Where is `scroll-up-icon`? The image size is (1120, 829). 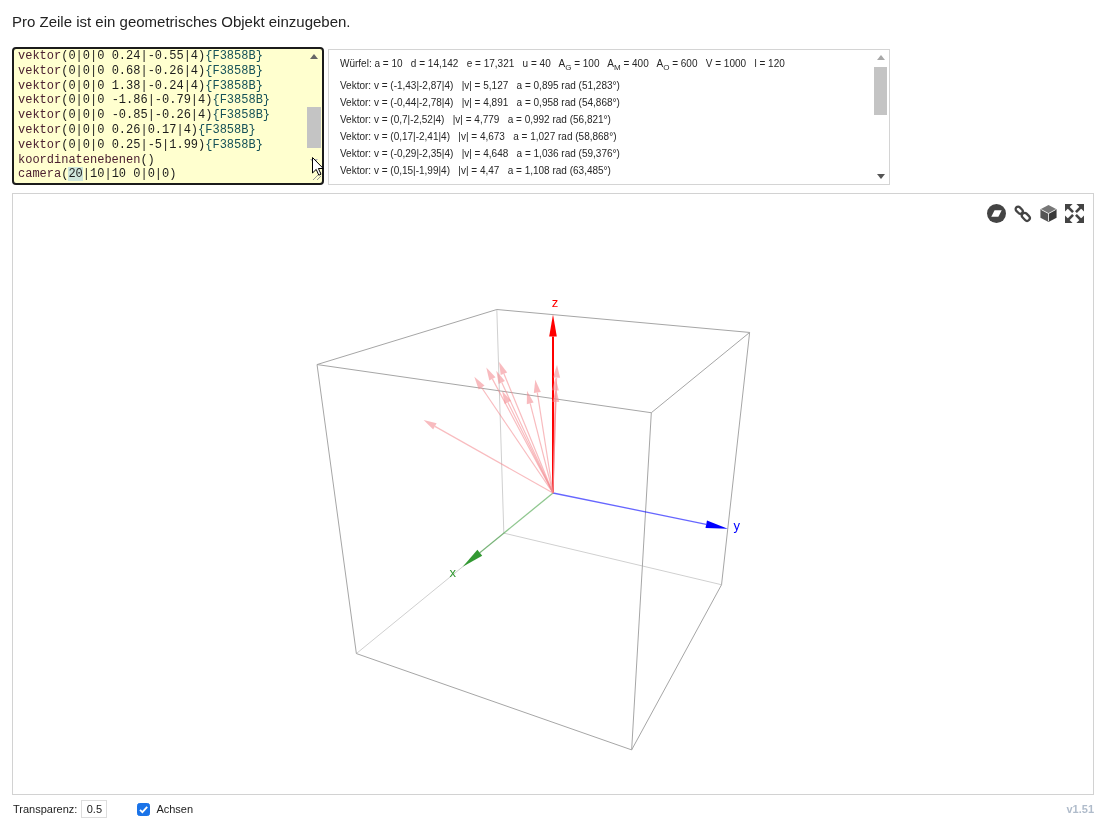 scroll-up-icon is located at coordinates (314, 56).